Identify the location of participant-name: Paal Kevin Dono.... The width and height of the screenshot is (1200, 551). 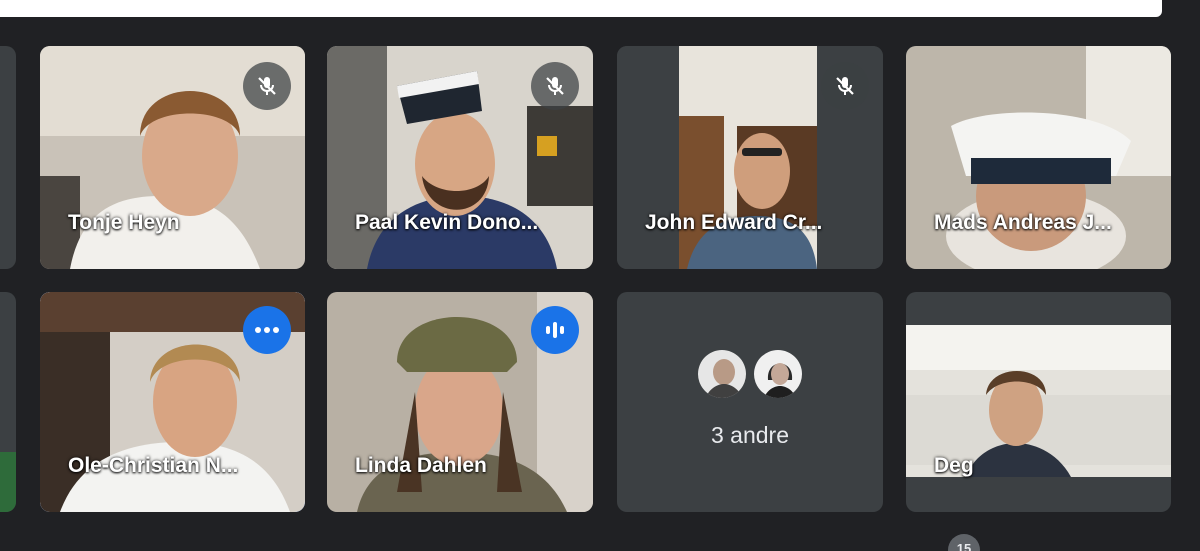
(447, 222).